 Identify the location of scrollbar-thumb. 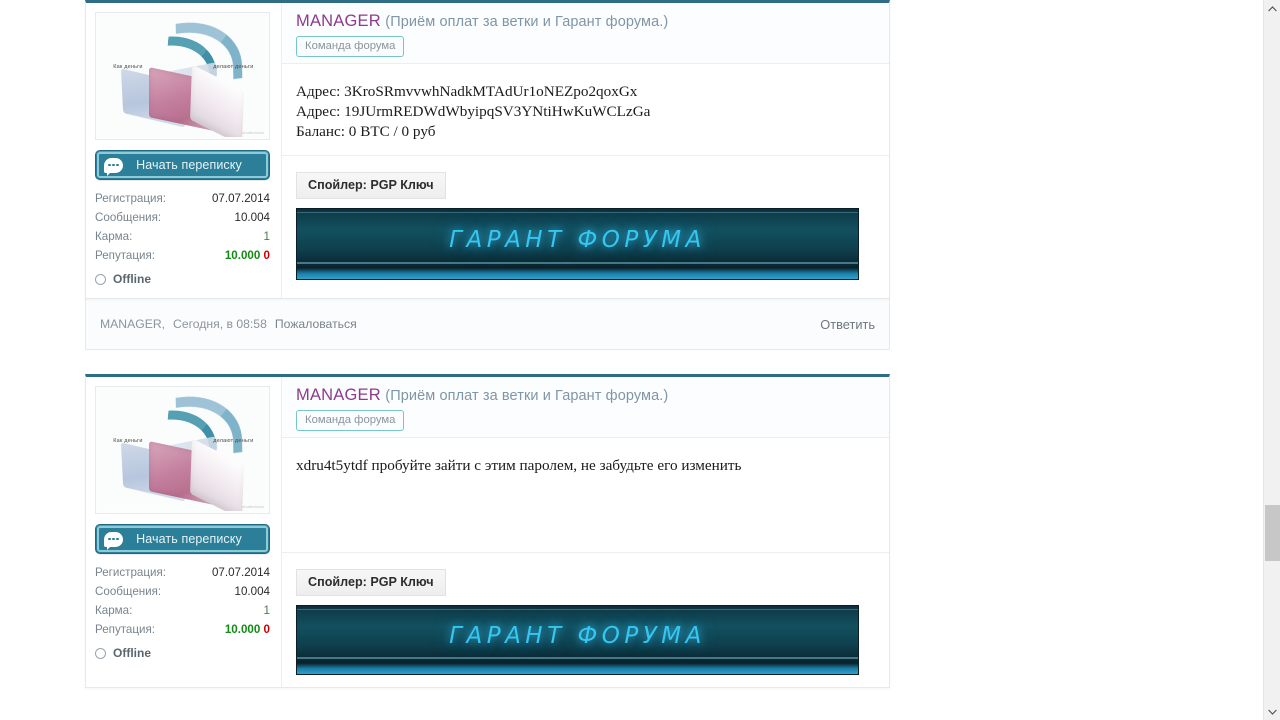
(1272, 533).